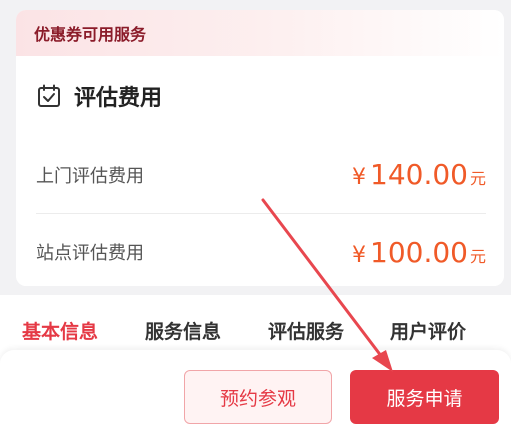  What do you see at coordinates (306, 330) in the screenshot?
I see `tab-evaluation-service: 评估服务` at bounding box center [306, 330].